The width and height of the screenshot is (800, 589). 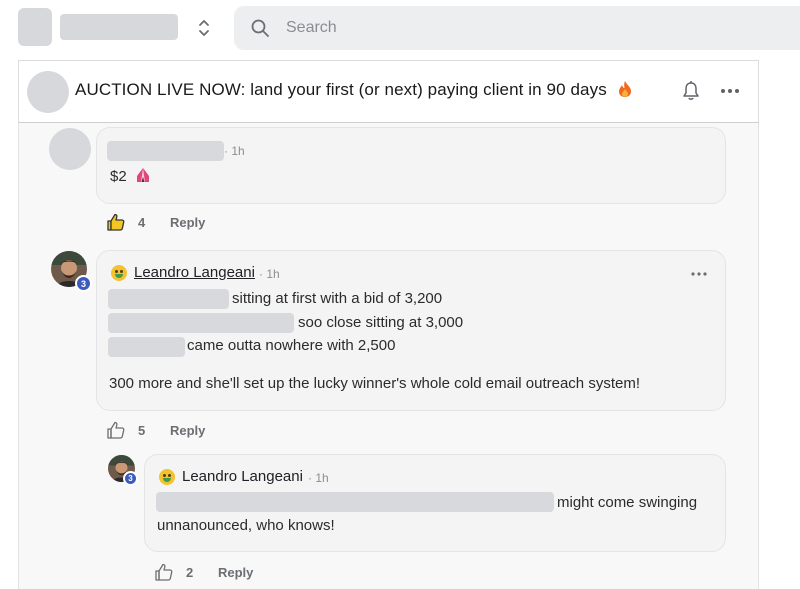 I want to click on comment-text: $2, so click(x=130, y=177).